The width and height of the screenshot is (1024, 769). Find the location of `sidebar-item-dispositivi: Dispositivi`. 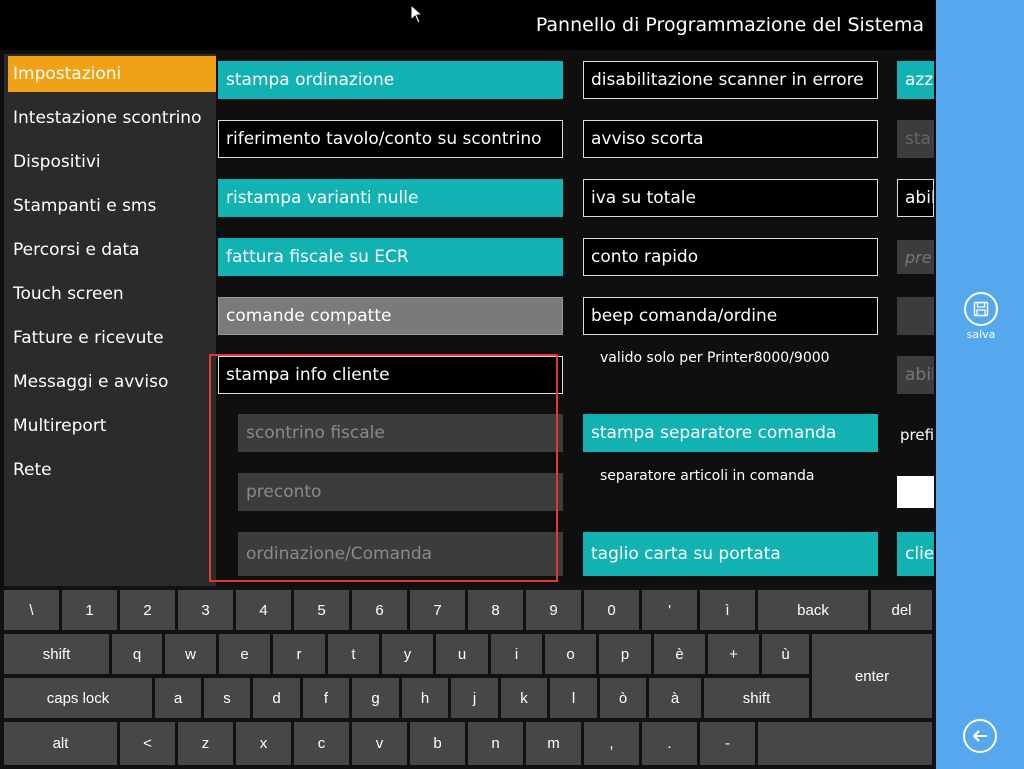

sidebar-item-dispositivi: Dispositivi is located at coordinates (112, 162).